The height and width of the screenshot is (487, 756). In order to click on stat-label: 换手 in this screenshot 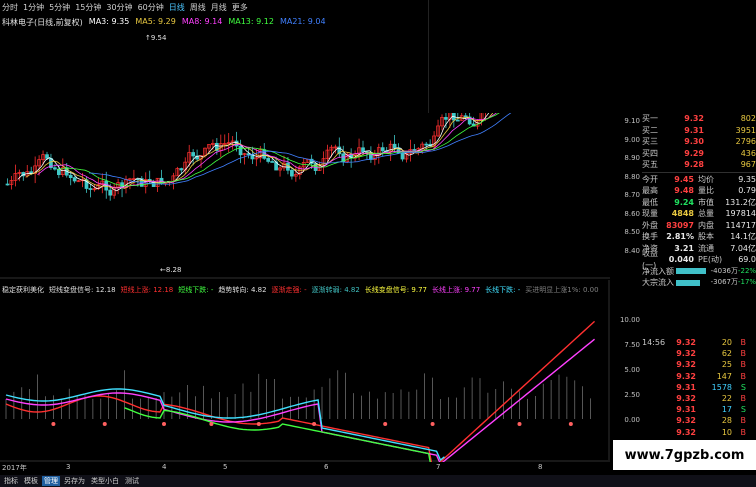, I will do `click(650, 236)`.